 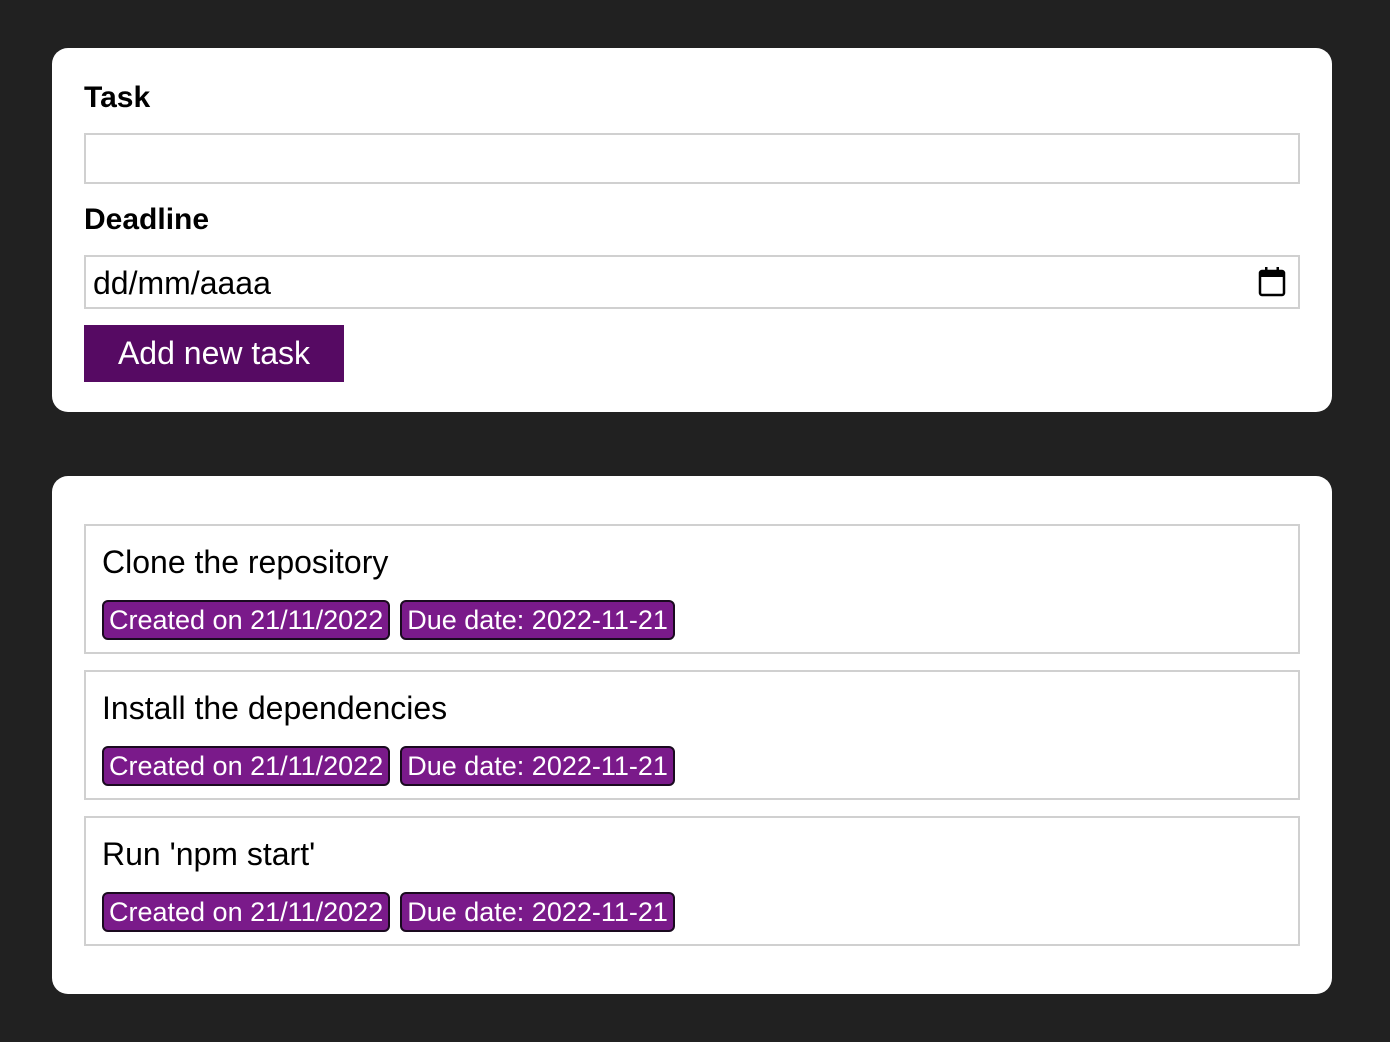 I want to click on calendar-icon, so click(x=1272, y=282).